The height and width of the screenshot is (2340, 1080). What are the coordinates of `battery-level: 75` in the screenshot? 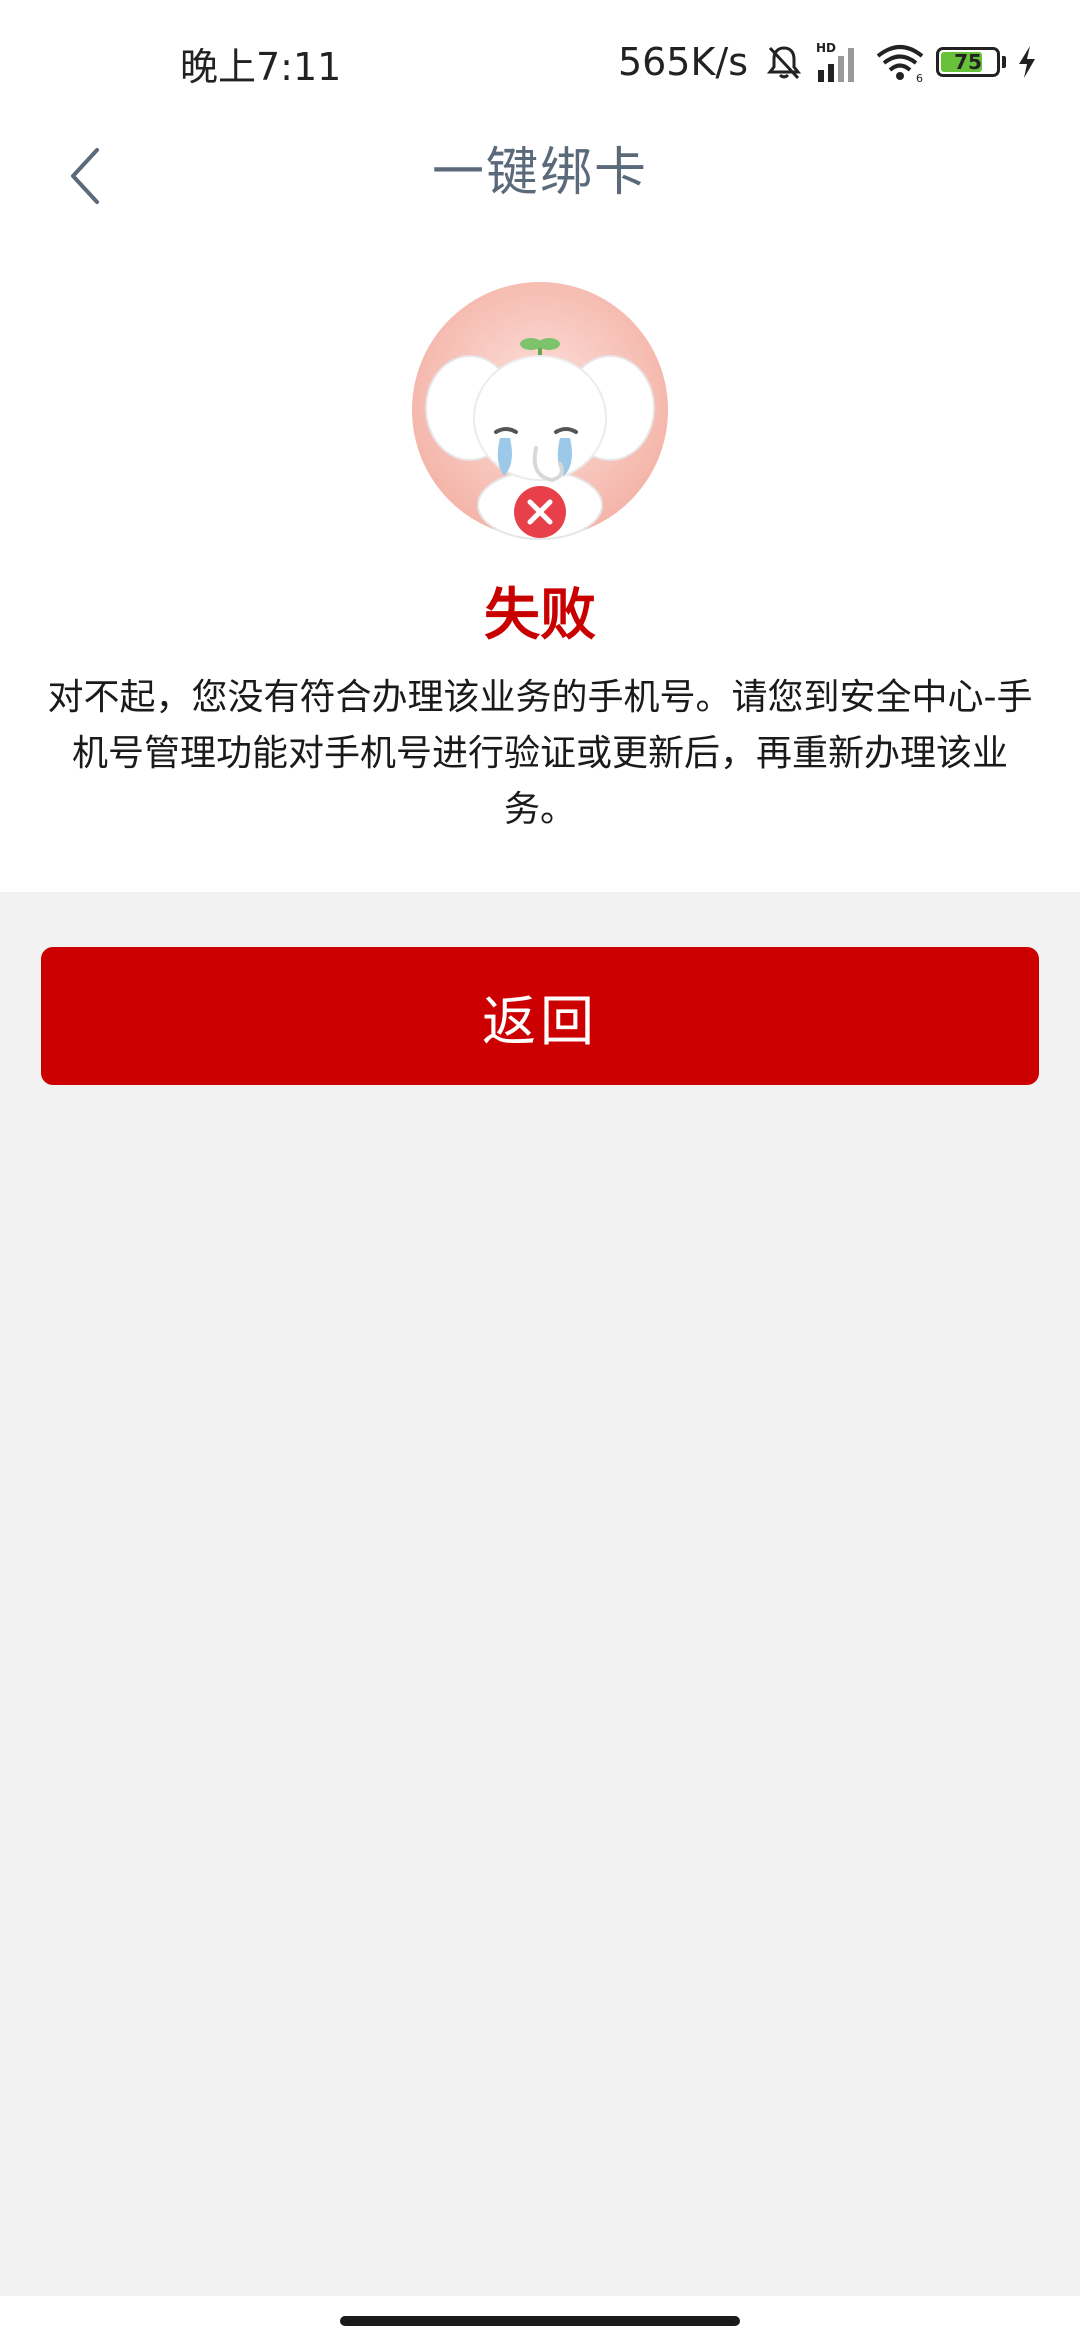 It's located at (968, 62).